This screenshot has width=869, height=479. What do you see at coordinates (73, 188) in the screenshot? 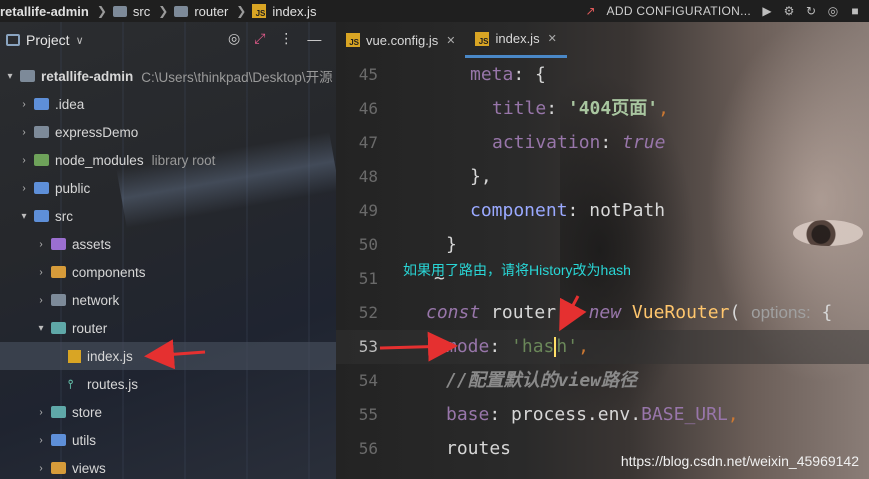
I see `tree-item-label: public` at bounding box center [73, 188].